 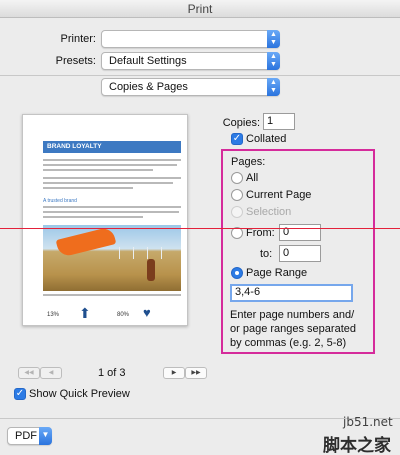 What do you see at coordinates (190, 39) in the screenshot?
I see `printer-select: ▲ ▼` at bounding box center [190, 39].